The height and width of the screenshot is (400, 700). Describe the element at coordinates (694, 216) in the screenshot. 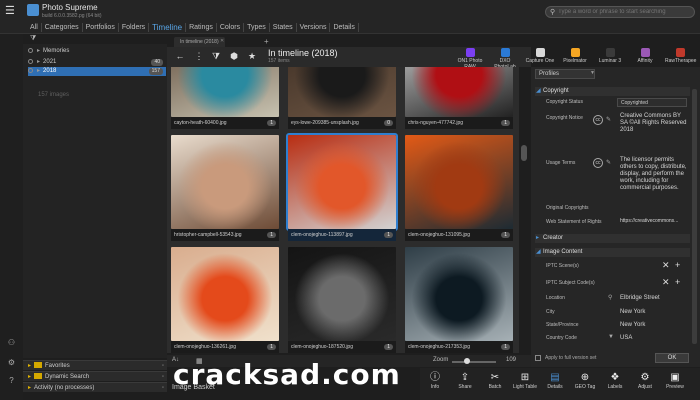

I see `panel-scrollbar` at that location.